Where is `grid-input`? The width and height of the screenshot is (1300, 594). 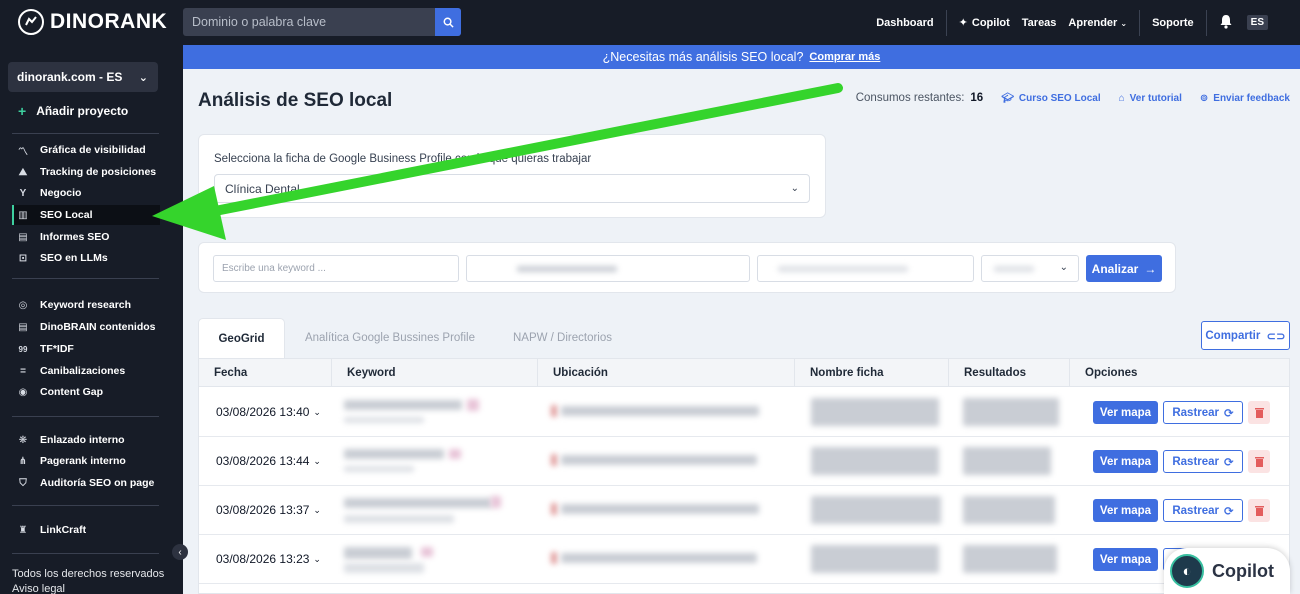
grid-input is located at coordinates (865, 268).